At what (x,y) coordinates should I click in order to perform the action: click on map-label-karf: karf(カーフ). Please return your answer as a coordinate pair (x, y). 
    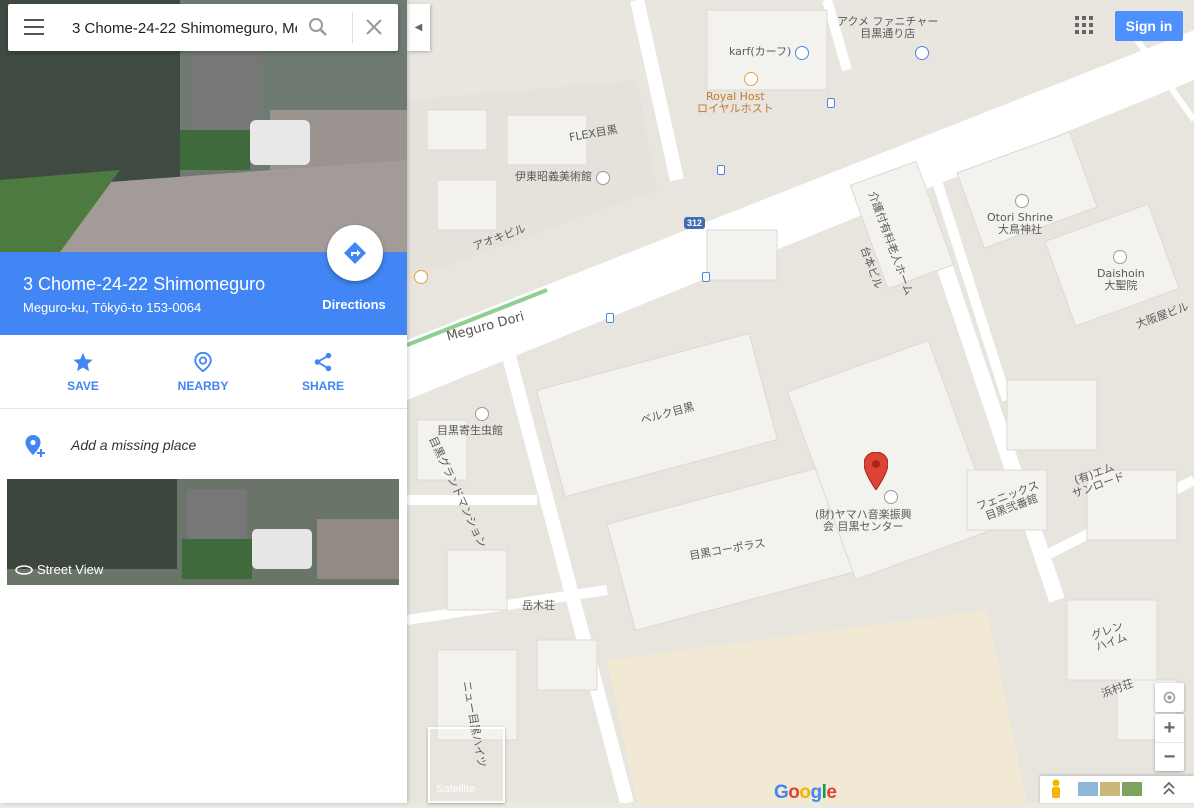
    Looking at the image, I should click on (760, 51).